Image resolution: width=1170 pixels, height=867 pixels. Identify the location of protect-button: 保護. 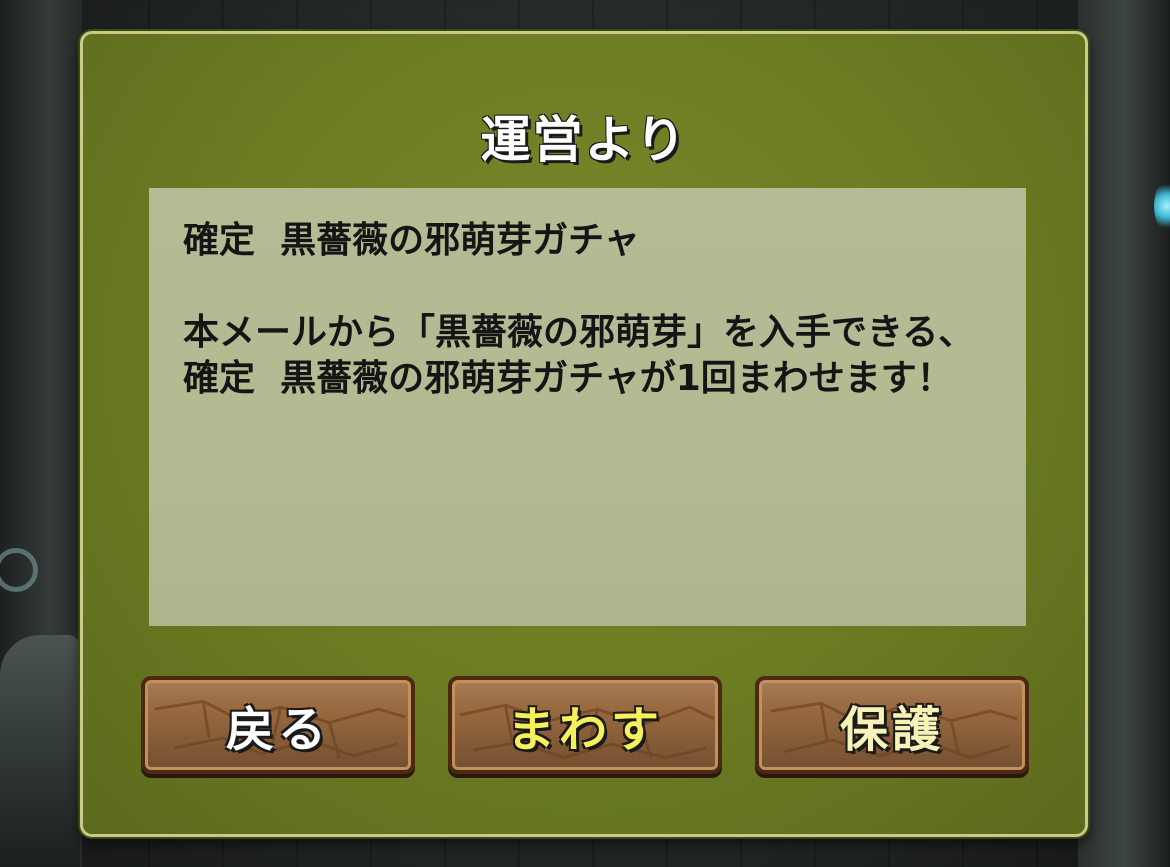
(892, 725).